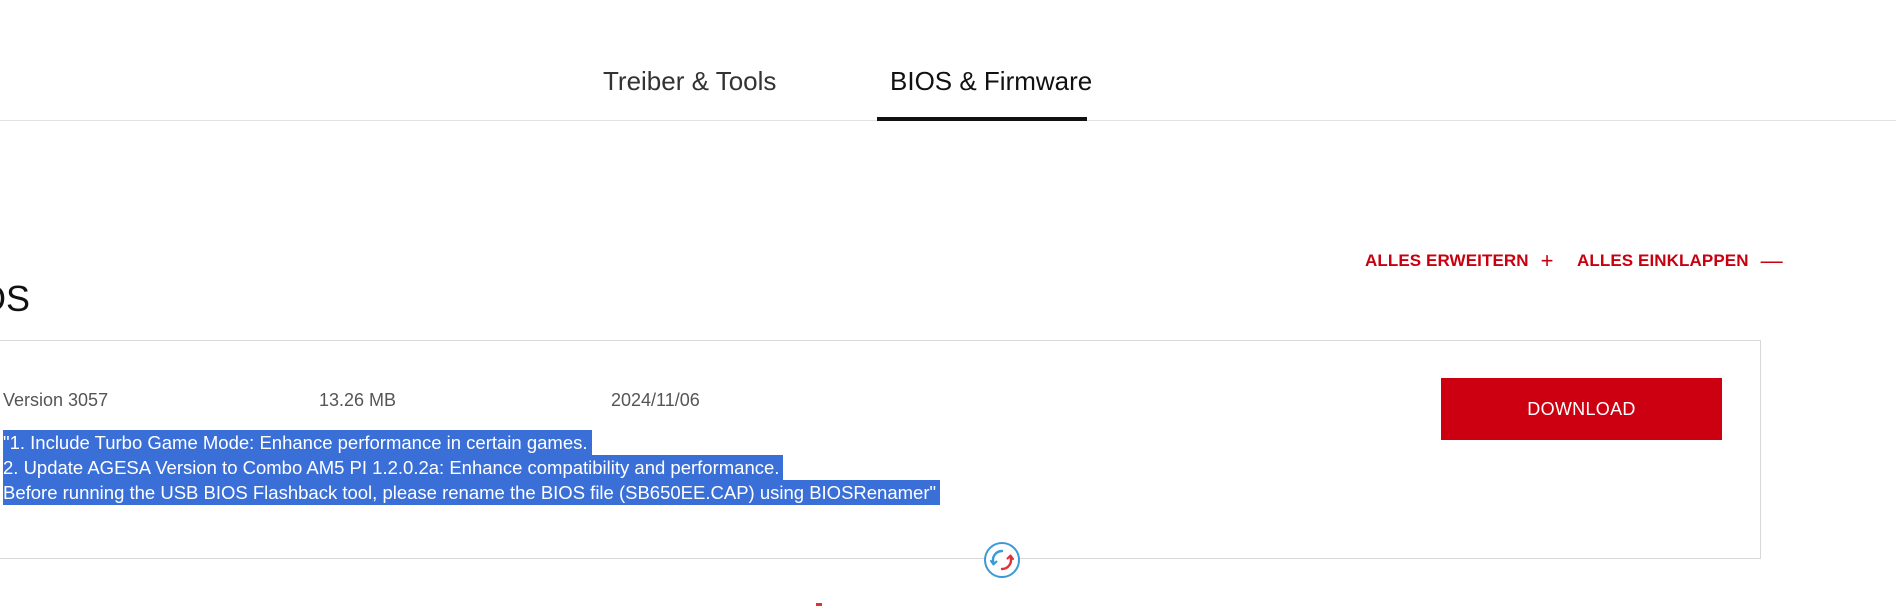 The image size is (1896, 609). I want to click on tab-bios-firmware: BIOS & Firmware, so click(991, 81).